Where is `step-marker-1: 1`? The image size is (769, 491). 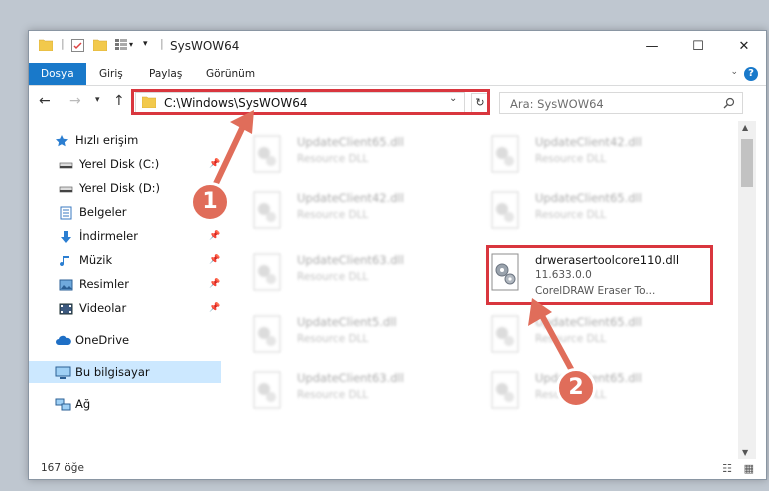 step-marker-1: 1 is located at coordinates (210, 202).